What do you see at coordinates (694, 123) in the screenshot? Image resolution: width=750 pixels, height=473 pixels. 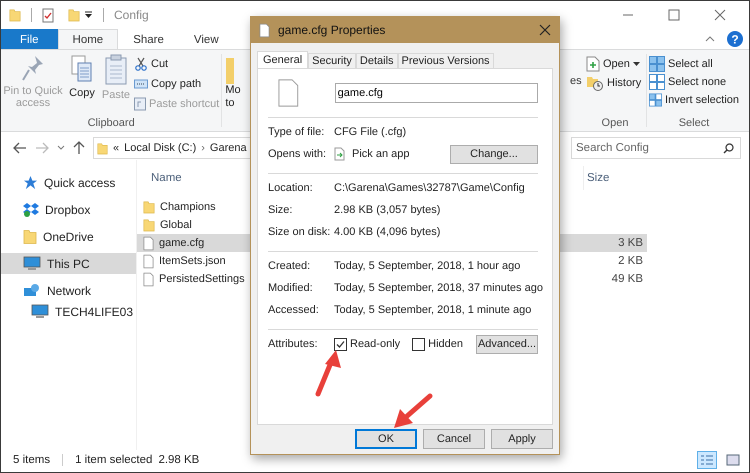 I see `group-label: Select` at bounding box center [694, 123].